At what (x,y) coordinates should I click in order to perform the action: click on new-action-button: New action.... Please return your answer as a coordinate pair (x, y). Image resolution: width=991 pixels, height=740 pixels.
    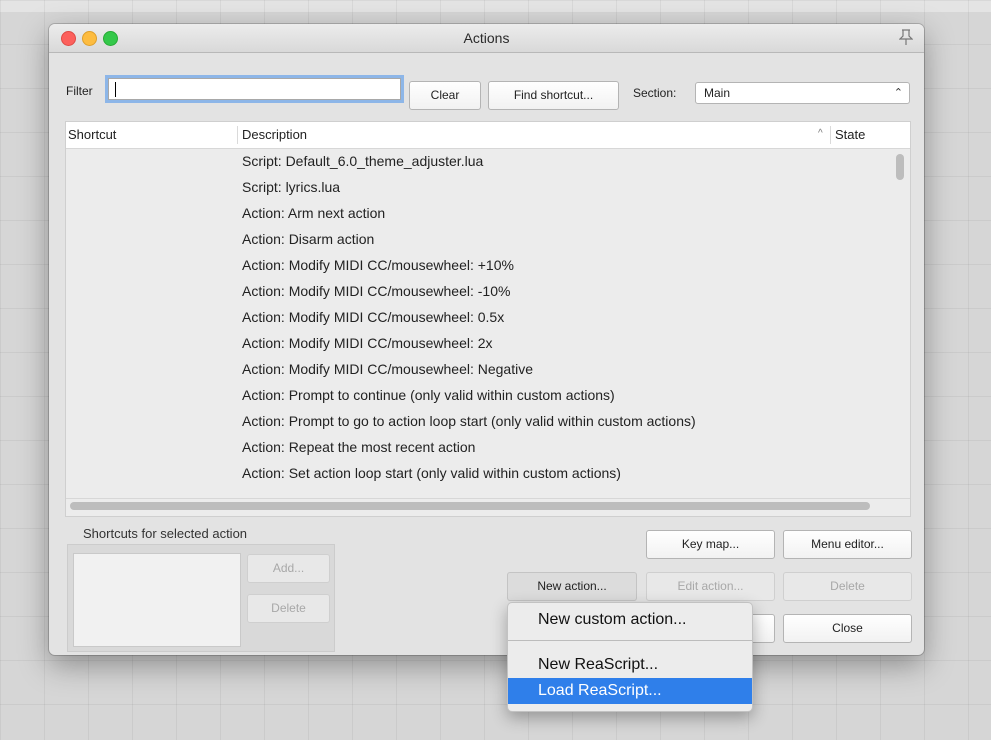
    Looking at the image, I should click on (572, 586).